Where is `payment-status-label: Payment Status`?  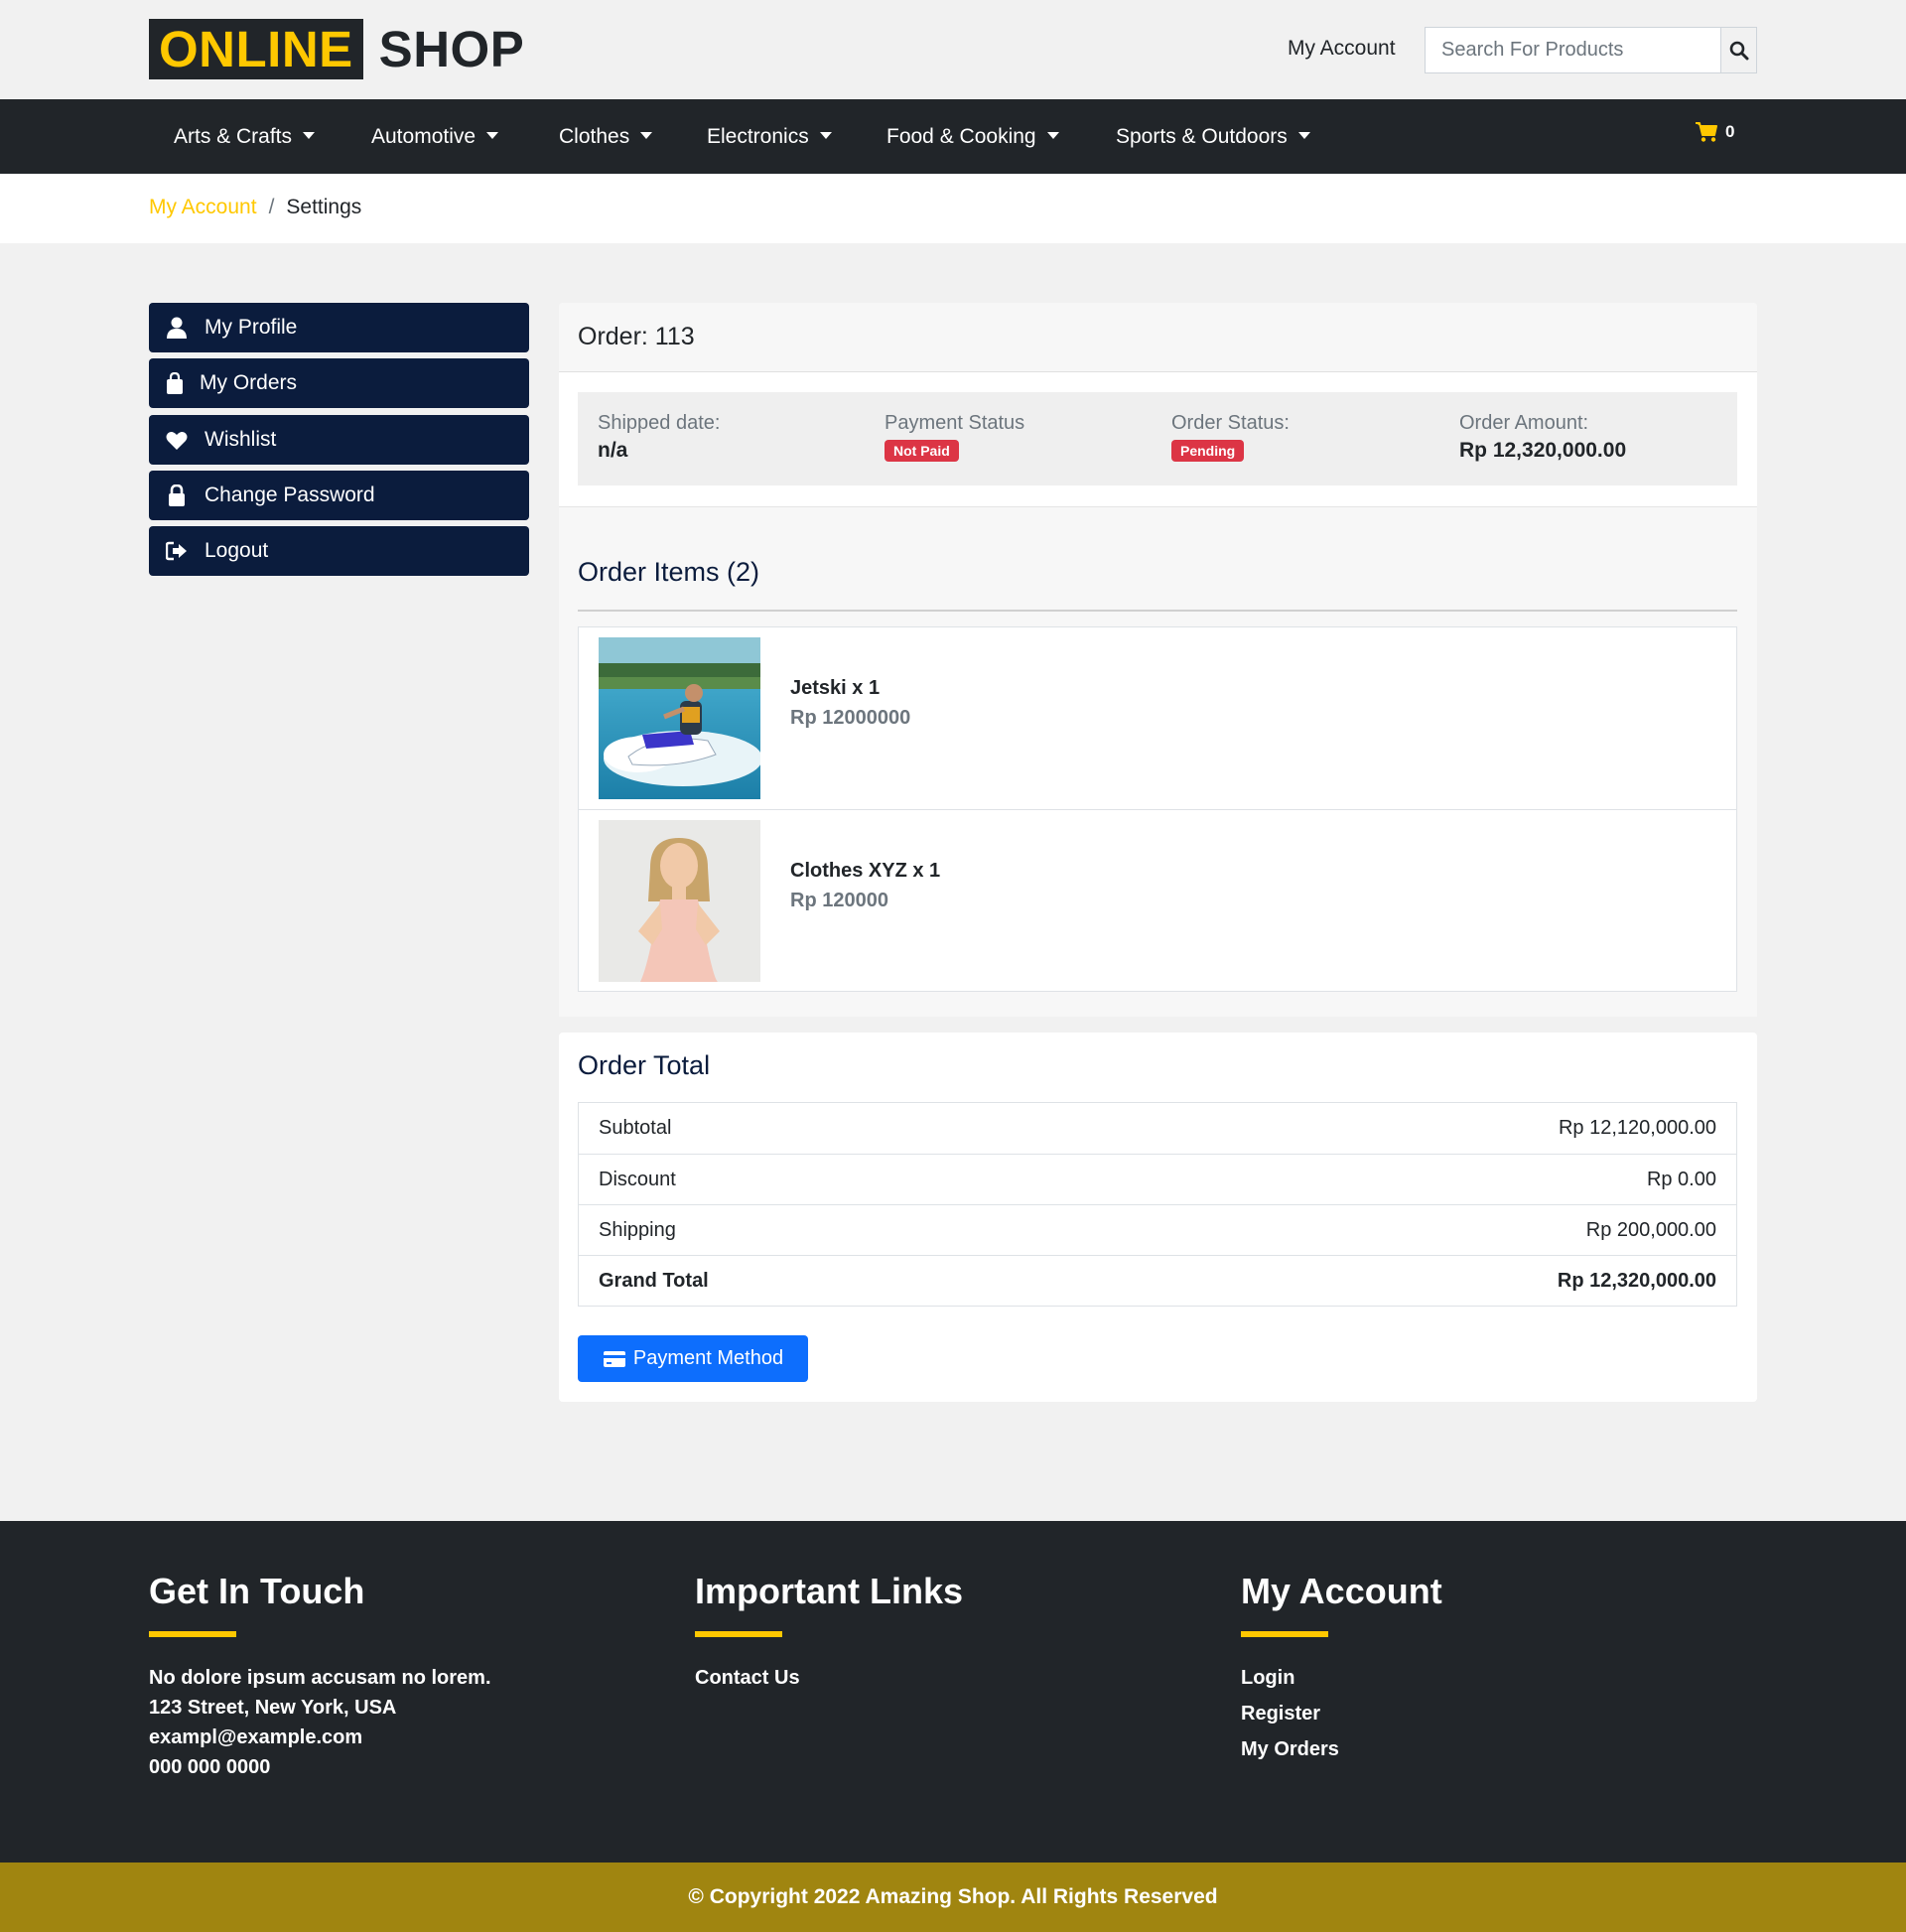
payment-status-label: Payment Status is located at coordinates (955, 423).